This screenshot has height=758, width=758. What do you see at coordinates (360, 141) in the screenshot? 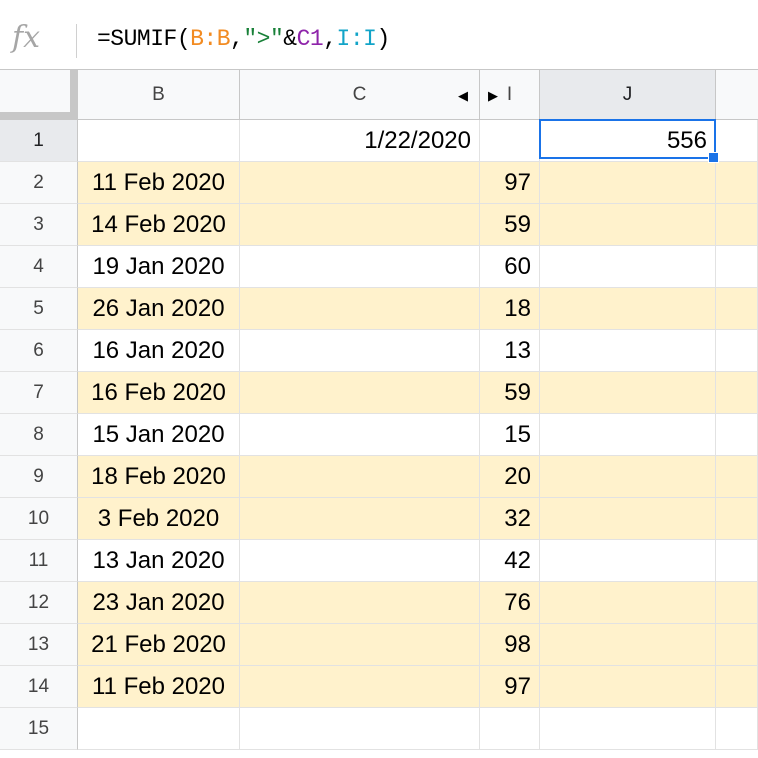
I see `cell-c1: 1/22/2020` at bounding box center [360, 141].